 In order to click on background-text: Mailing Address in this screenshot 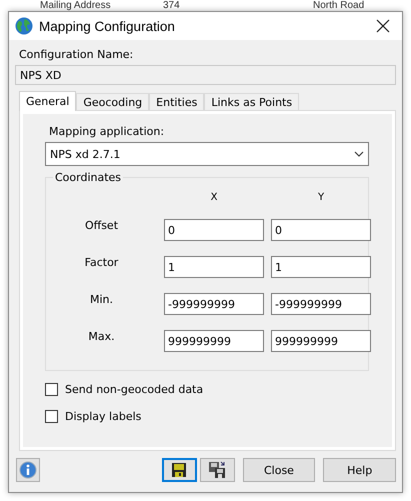, I will do `click(76, 5)`.